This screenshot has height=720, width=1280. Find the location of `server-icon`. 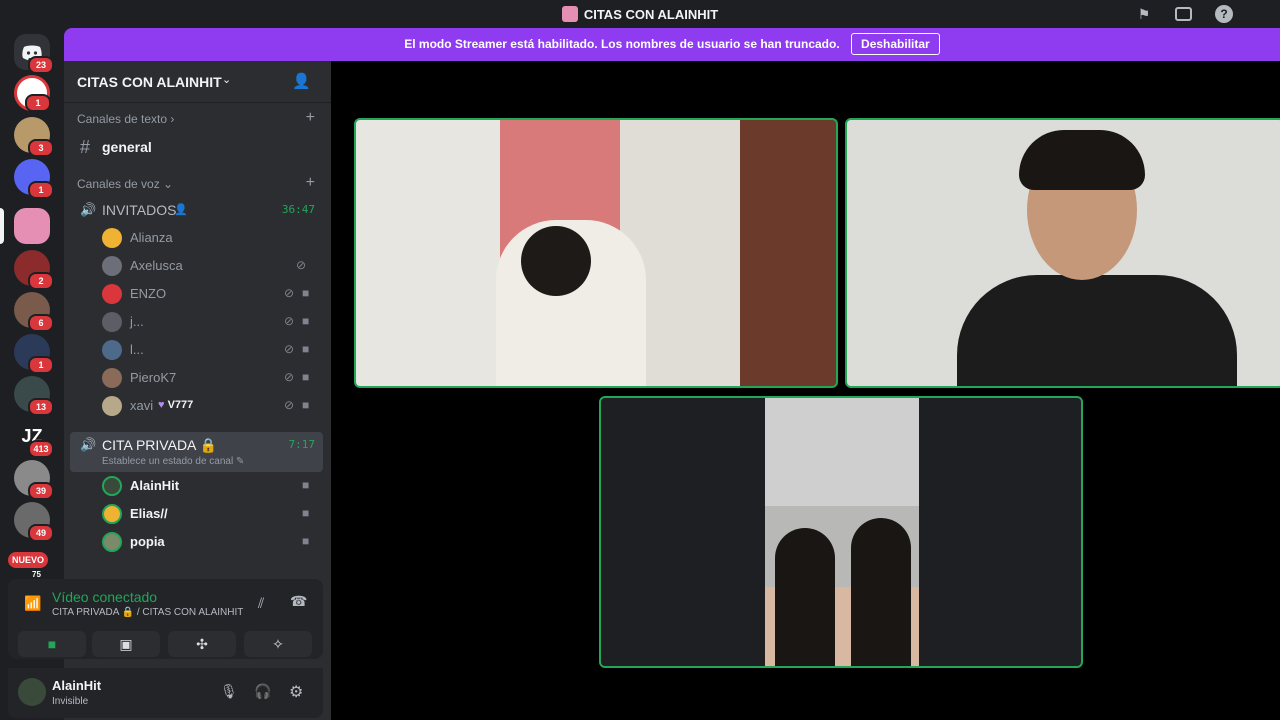

server-icon is located at coordinates (569, 14).